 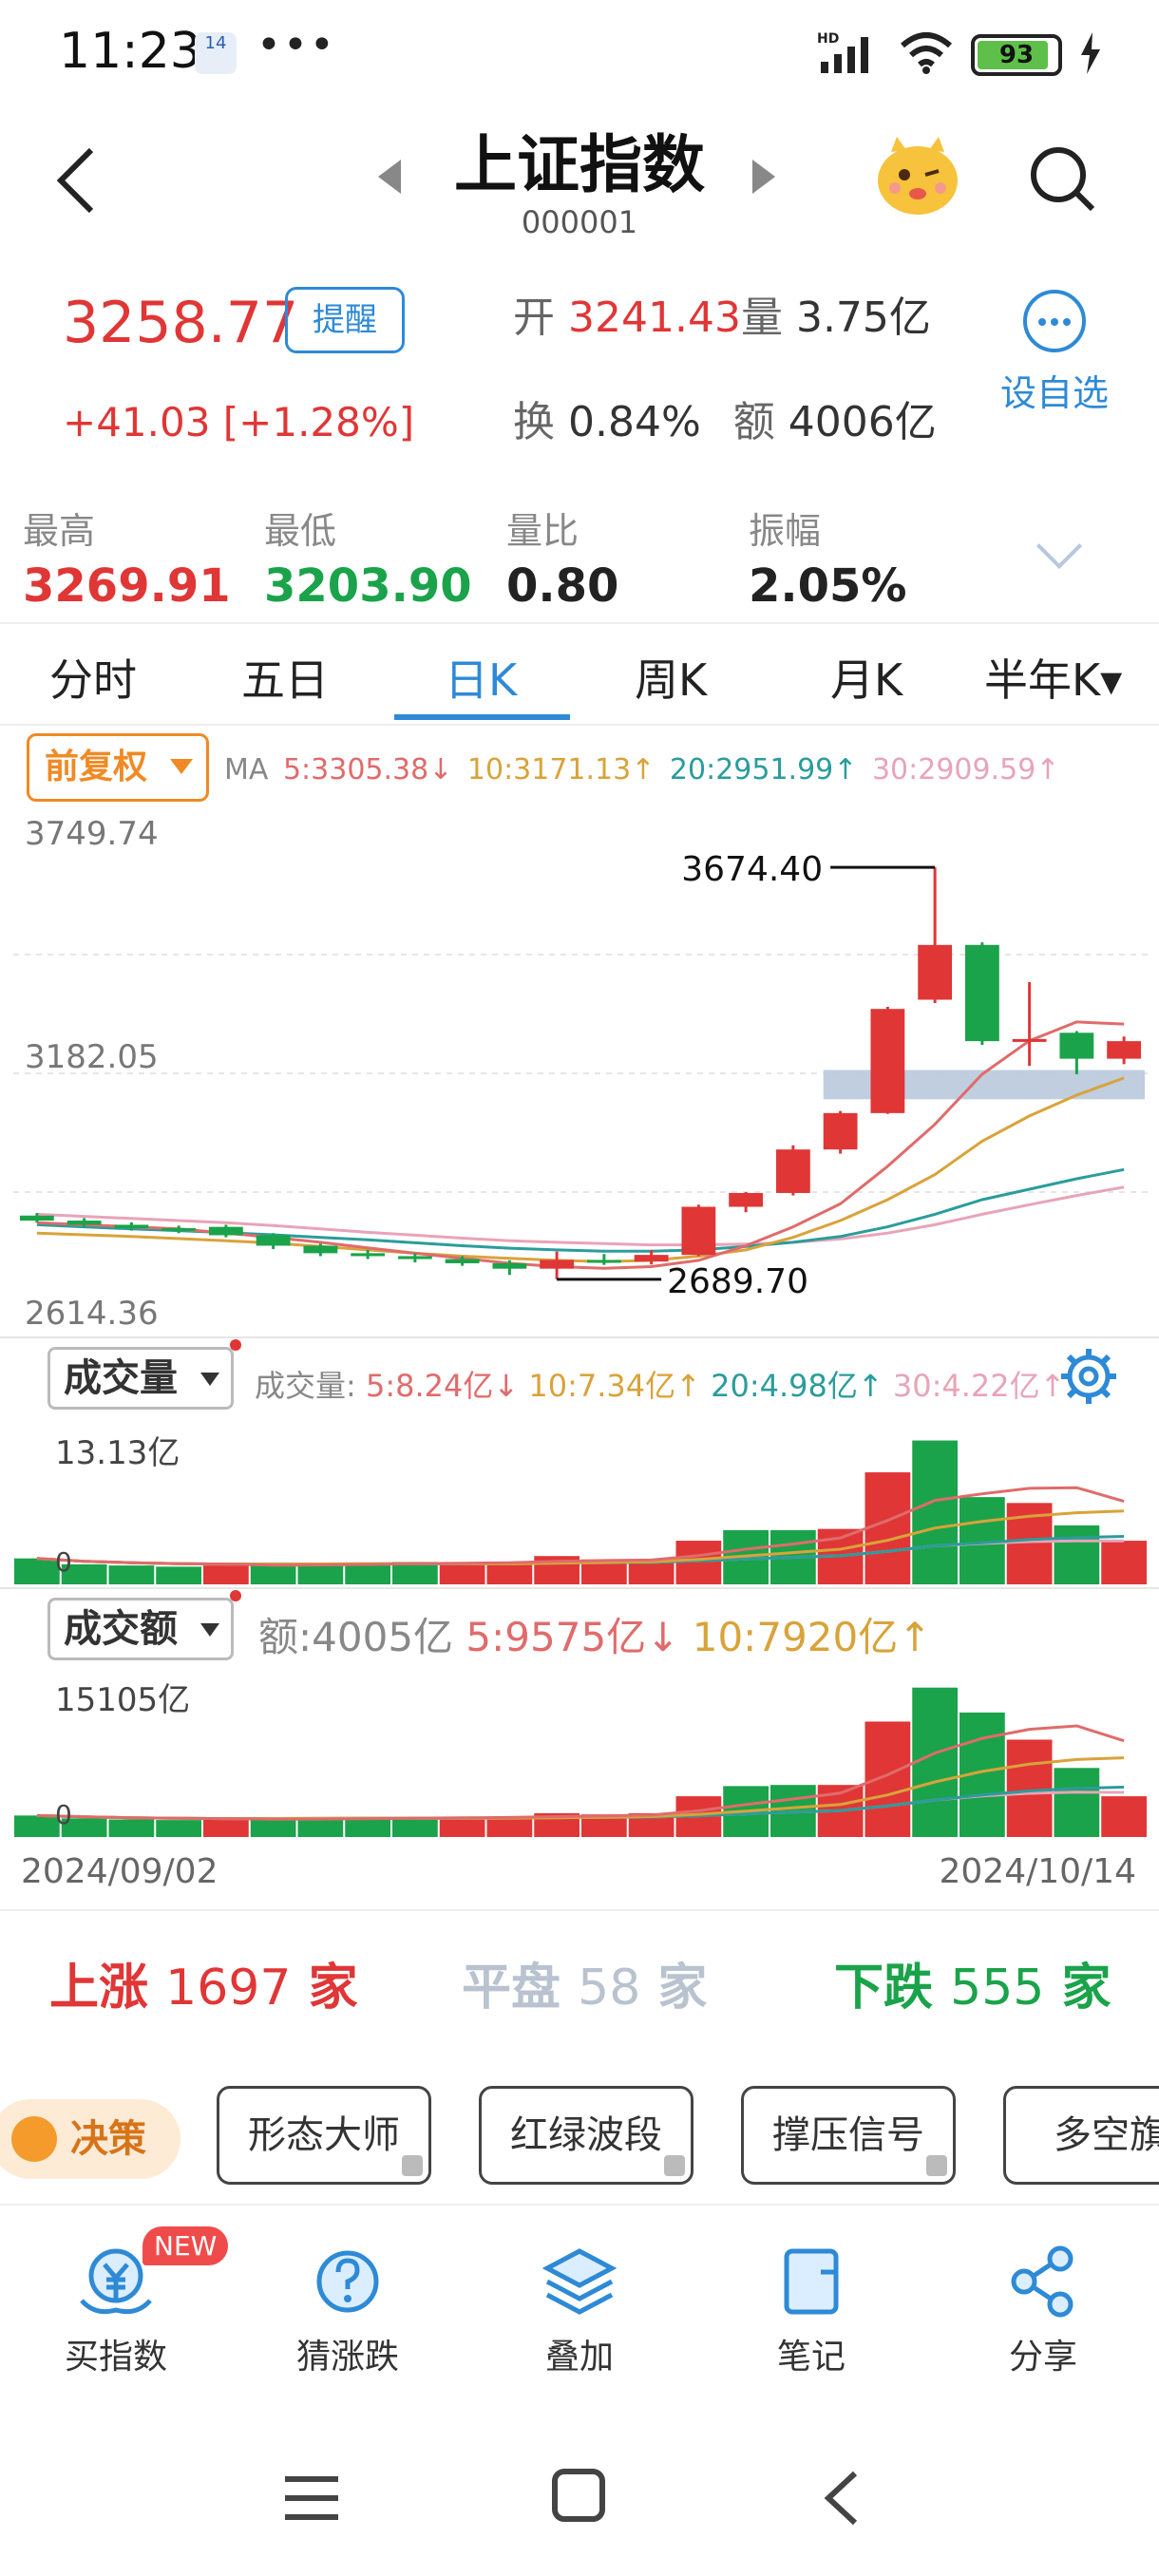 I want to click on search-icon, so click(x=1063, y=179).